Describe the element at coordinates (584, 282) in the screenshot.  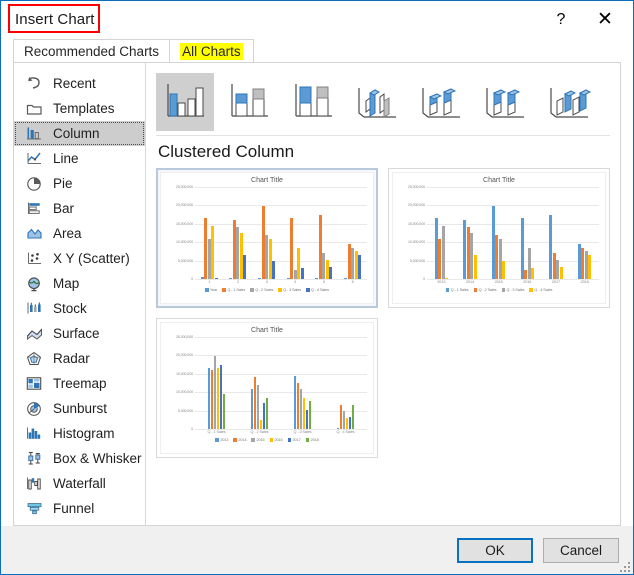
I see `x-tick-label: 2018` at that location.